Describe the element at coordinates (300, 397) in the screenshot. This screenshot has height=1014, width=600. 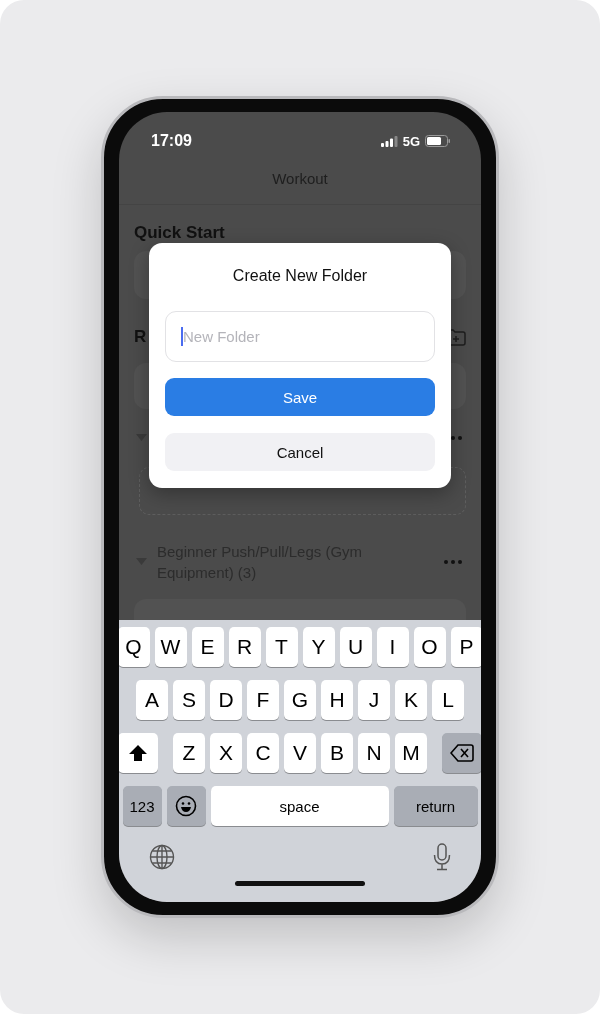
I see `save-button: Save` at that location.